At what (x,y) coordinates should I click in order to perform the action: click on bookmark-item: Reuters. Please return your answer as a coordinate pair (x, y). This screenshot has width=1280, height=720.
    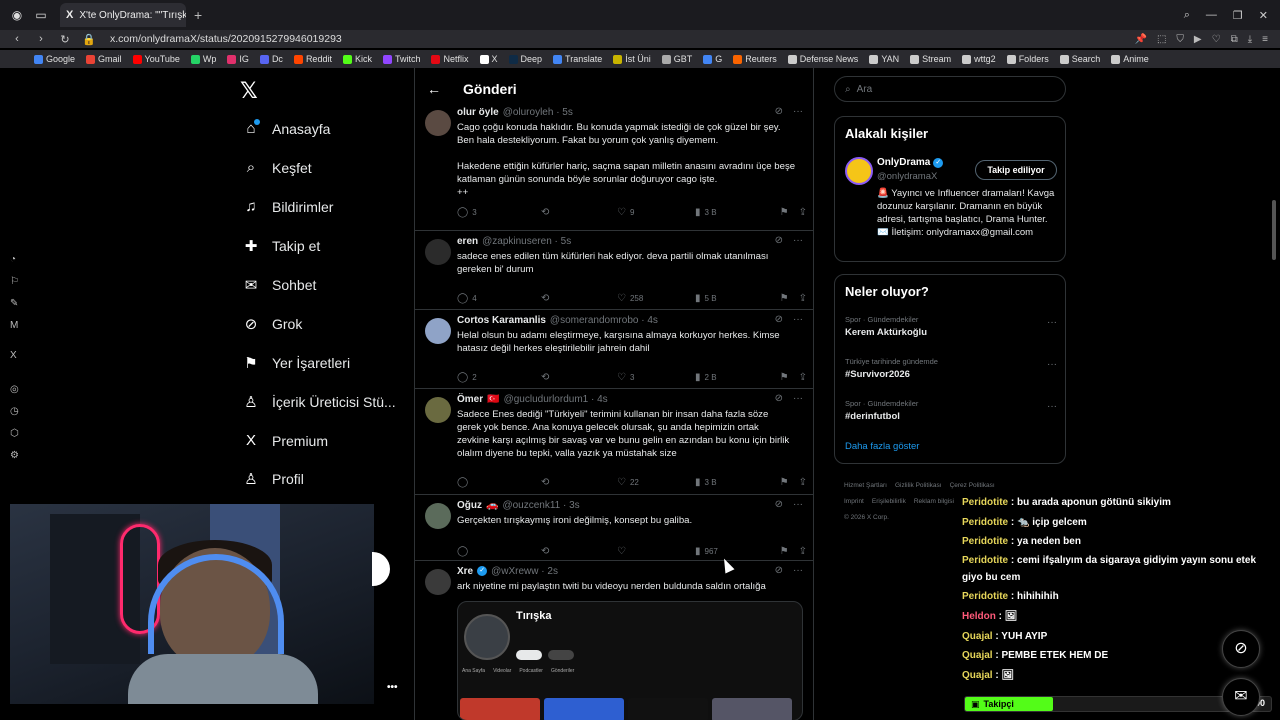
    Looking at the image, I should click on (755, 59).